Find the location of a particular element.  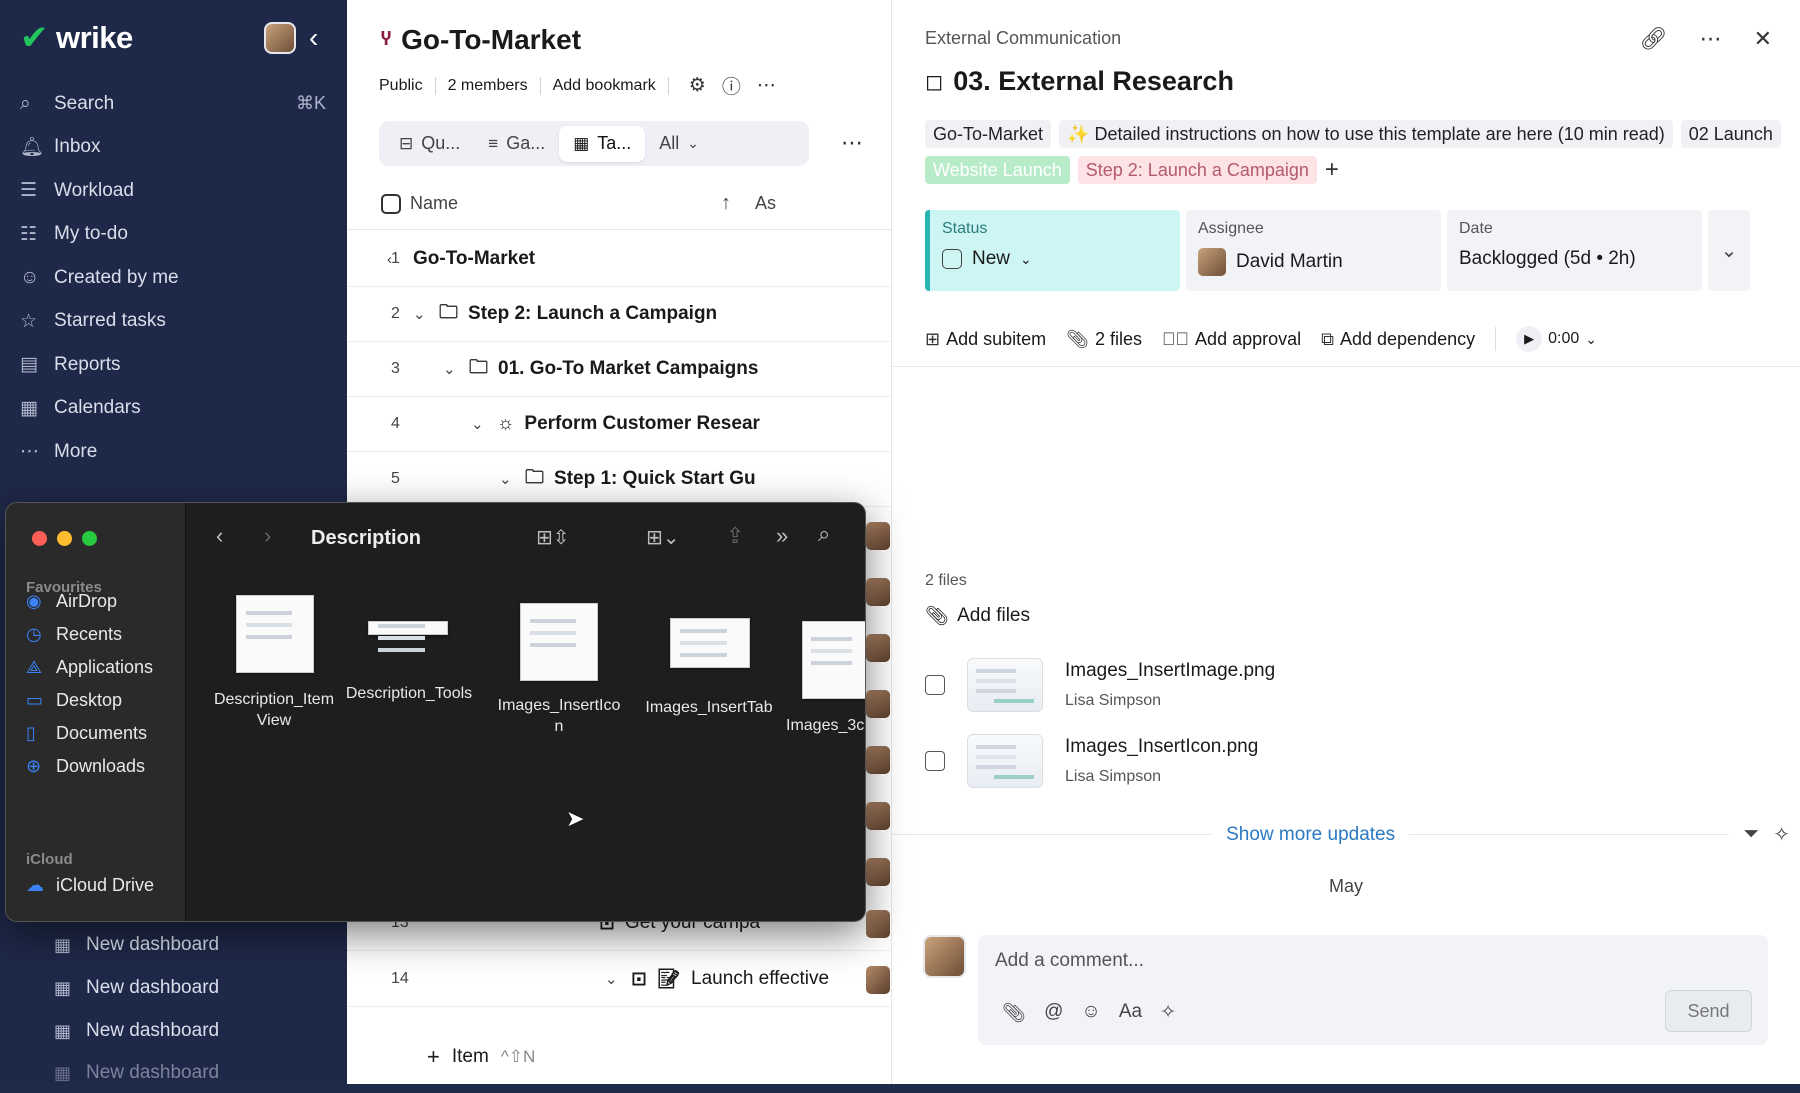

add-bookmark-button: Add bookmark is located at coordinates (604, 86).